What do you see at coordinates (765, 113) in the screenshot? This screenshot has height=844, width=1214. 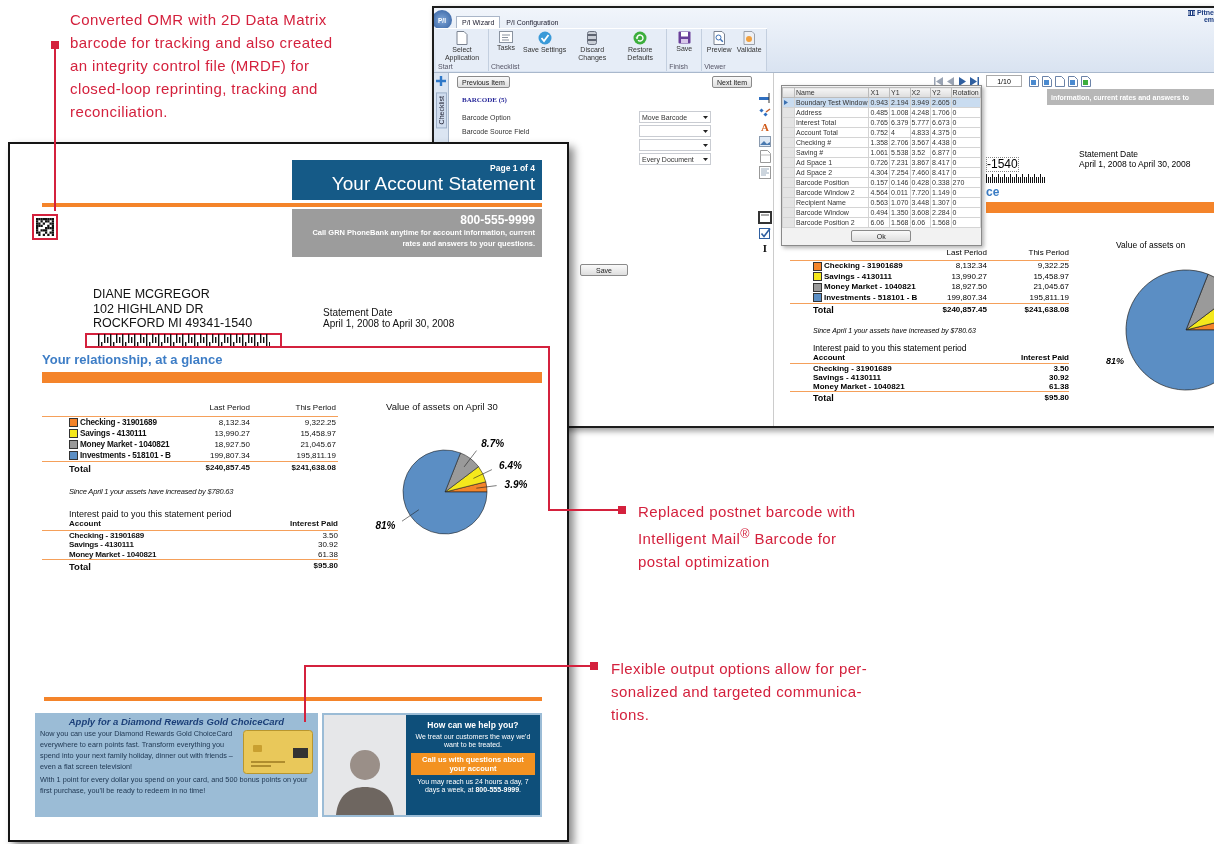 I see `shapes-tool-icon` at bounding box center [765, 113].